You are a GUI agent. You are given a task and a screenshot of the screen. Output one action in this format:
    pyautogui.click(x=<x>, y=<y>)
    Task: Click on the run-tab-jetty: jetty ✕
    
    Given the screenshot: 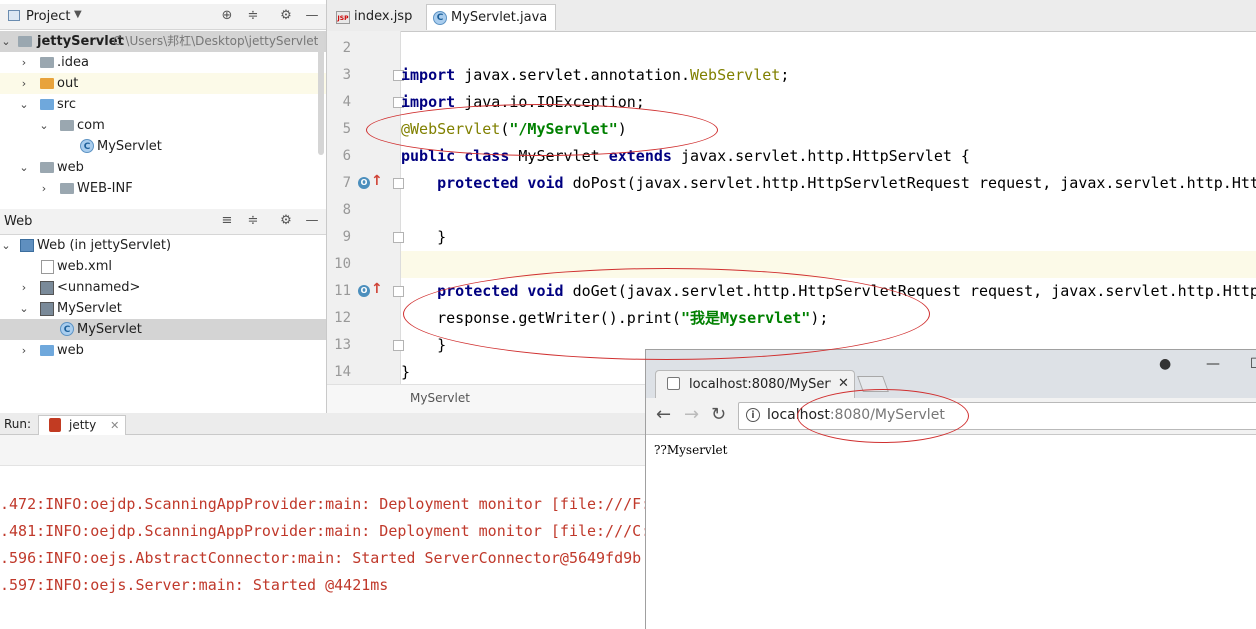 What is the action you would take?
    pyautogui.click(x=82, y=425)
    